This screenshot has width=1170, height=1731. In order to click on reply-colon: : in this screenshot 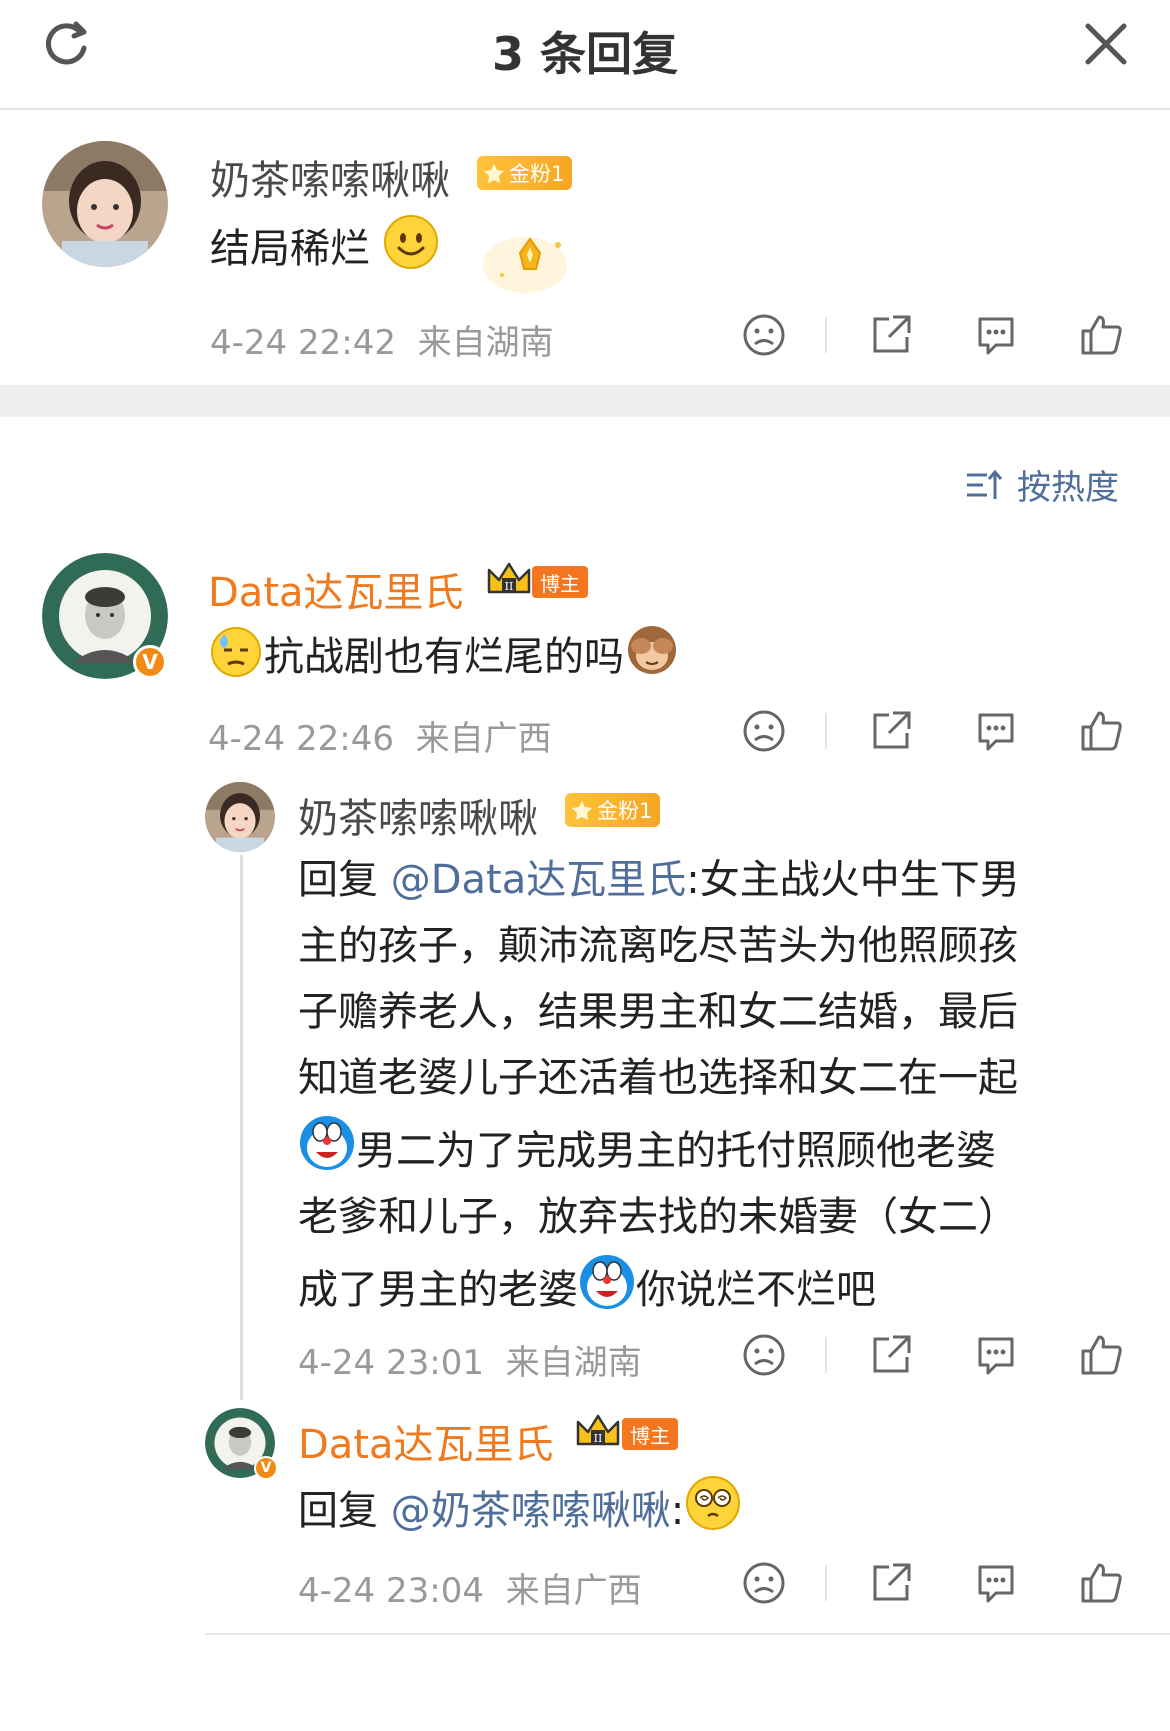, I will do `click(677, 1511)`.